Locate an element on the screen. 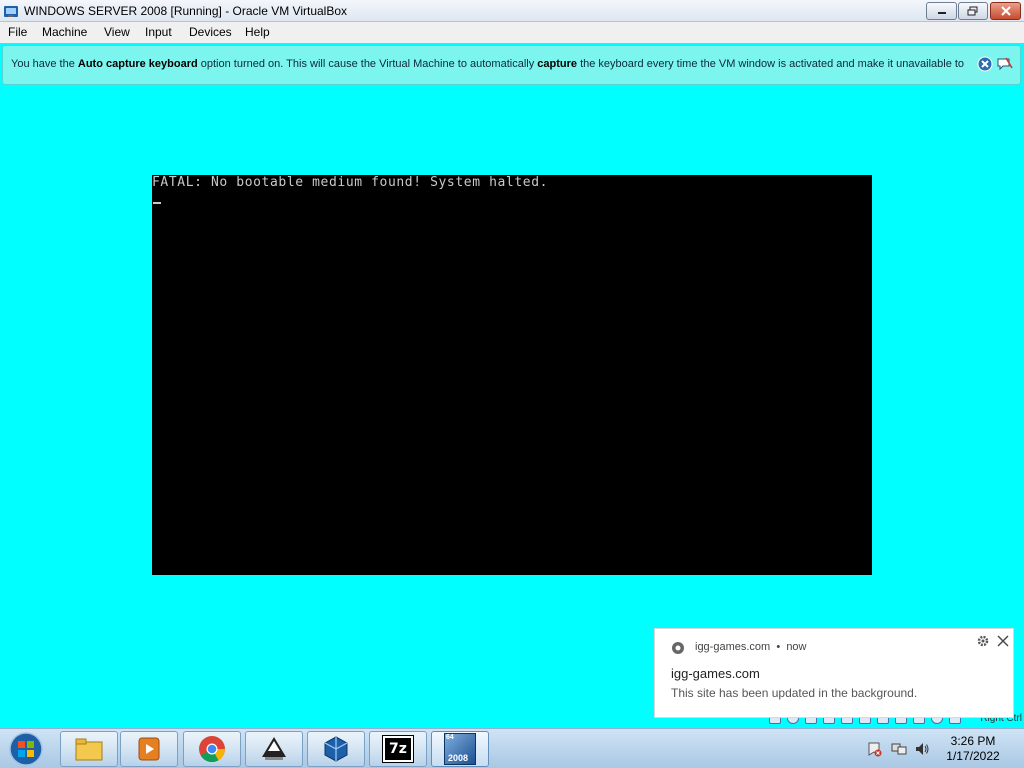 This screenshot has height=768, width=1024. restore-icon is located at coordinates (972, 11).